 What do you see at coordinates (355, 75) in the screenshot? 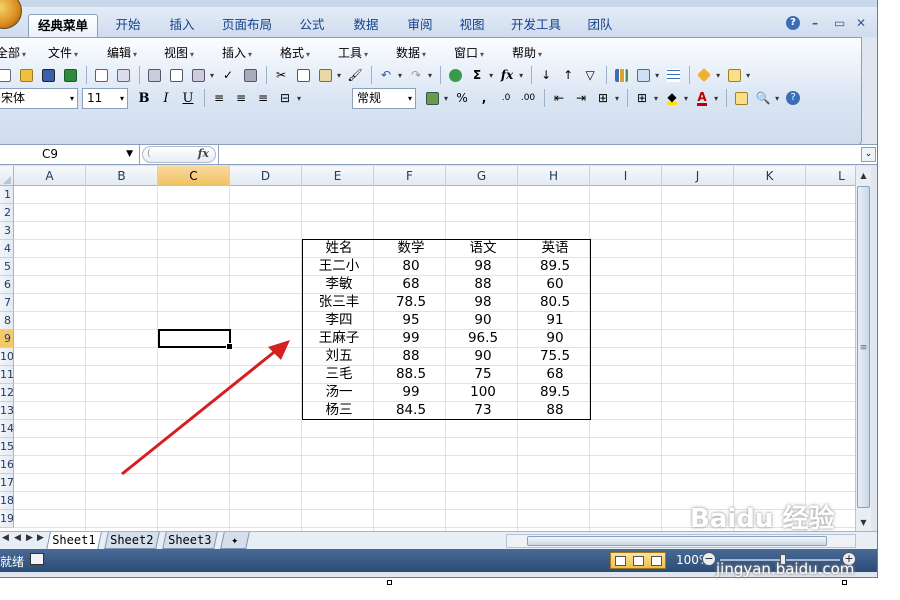
I see `format-painter-icon: 🖌` at bounding box center [355, 75].